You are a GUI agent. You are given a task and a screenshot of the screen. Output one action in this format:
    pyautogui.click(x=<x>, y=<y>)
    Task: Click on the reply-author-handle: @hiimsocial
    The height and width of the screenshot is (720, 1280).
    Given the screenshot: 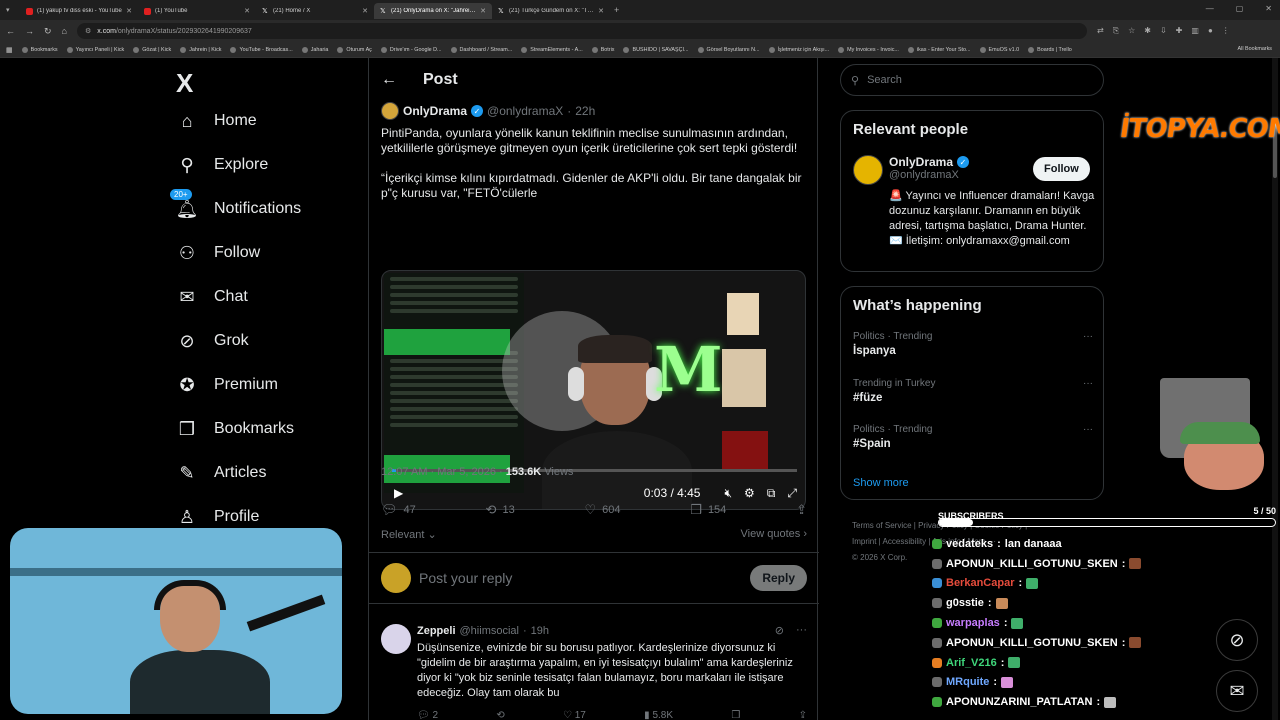 What is the action you would take?
    pyautogui.click(x=489, y=631)
    